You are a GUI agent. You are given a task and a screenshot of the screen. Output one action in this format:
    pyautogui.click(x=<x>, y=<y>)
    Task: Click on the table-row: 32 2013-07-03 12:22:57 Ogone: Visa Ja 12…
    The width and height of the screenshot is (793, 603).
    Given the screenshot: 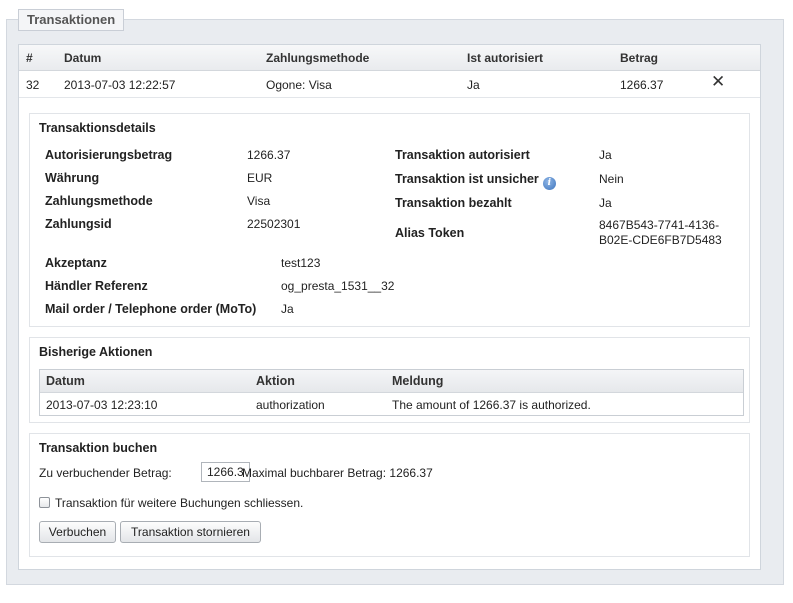 What is the action you would take?
    pyautogui.click(x=389, y=84)
    